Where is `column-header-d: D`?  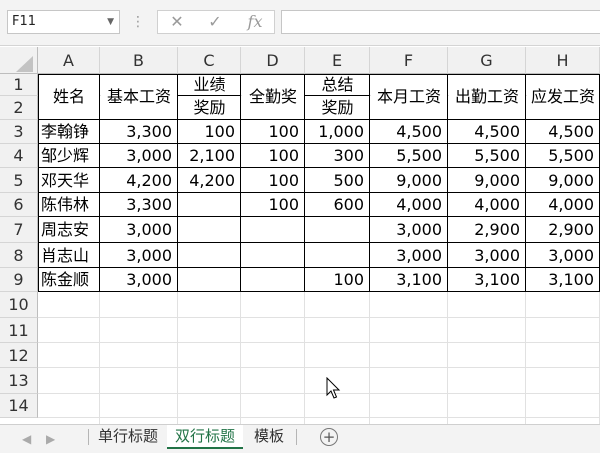
column-header-d: D is located at coordinates (273, 60).